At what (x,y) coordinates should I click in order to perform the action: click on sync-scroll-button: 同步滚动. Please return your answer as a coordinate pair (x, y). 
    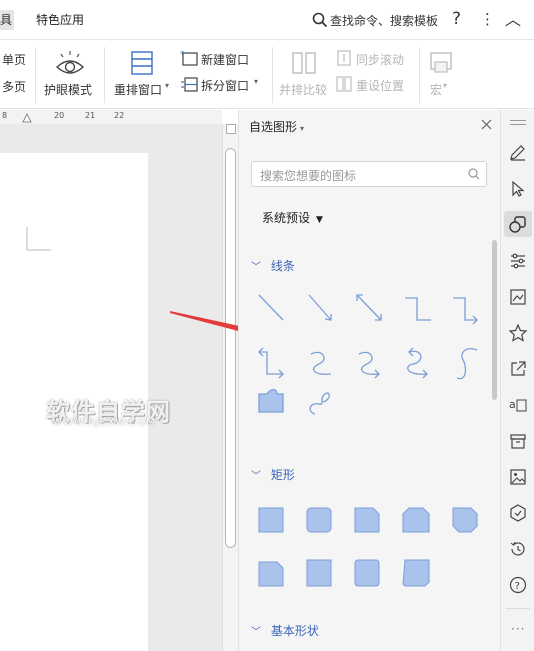
    Looking at the image, I should click on (373, 59).